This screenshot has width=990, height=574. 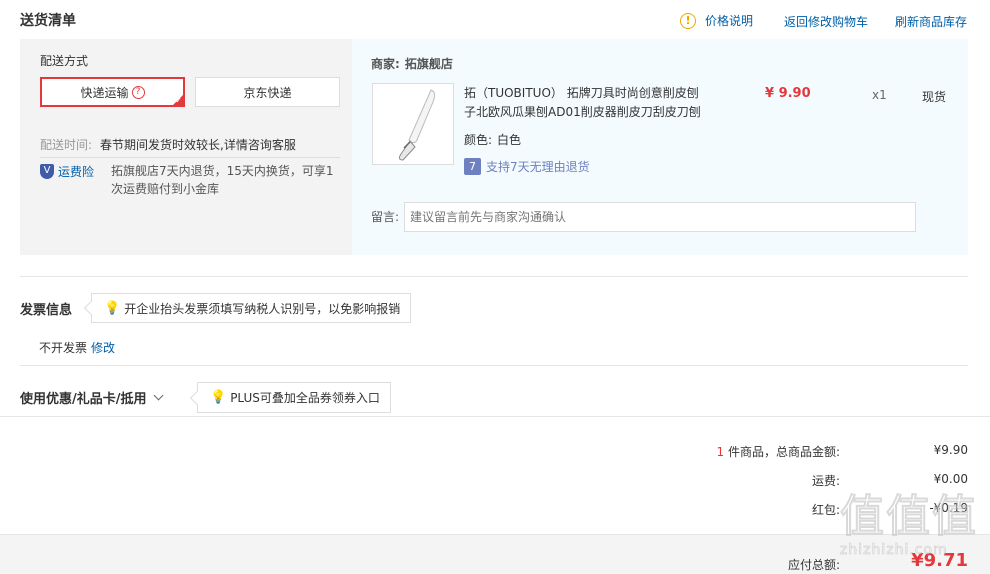 I want to click on coupon-toggle: 使用优惠/礼品卡/抵用, so click(x=91, y=397).